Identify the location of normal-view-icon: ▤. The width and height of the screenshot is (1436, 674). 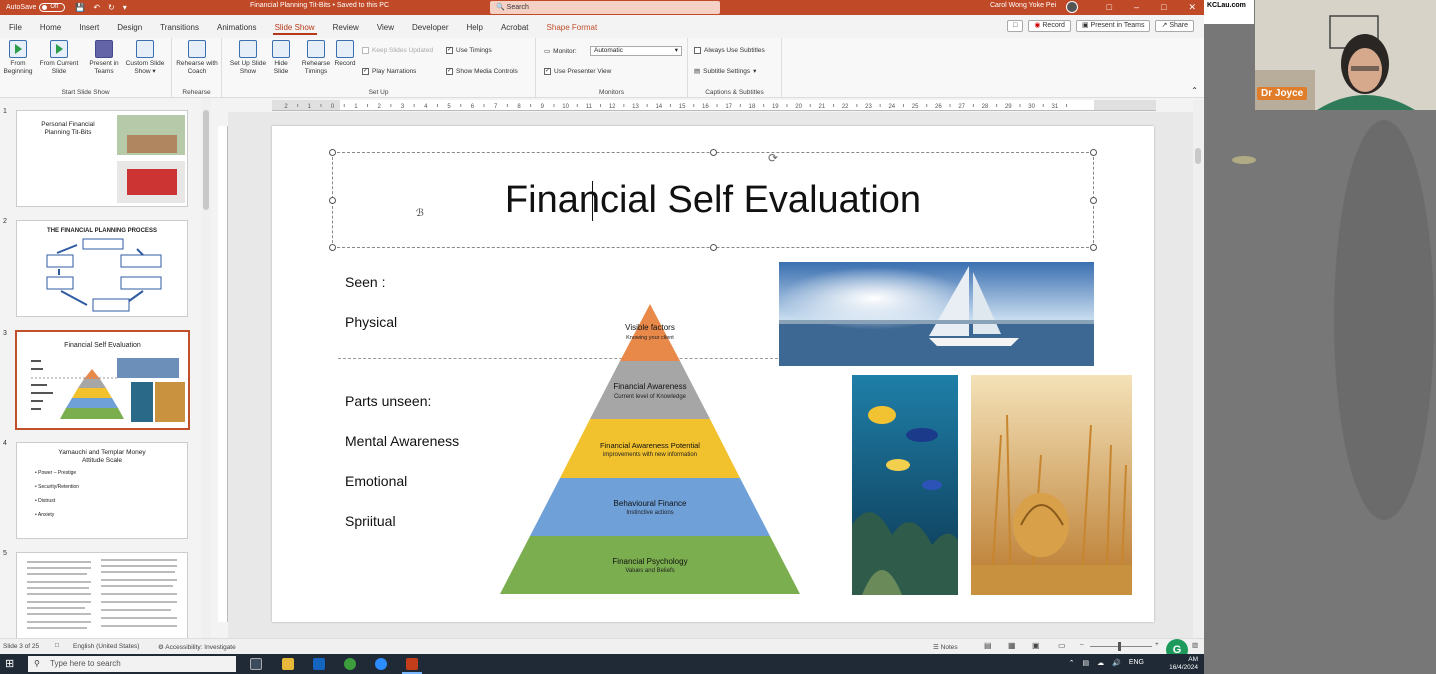
(988, 645).